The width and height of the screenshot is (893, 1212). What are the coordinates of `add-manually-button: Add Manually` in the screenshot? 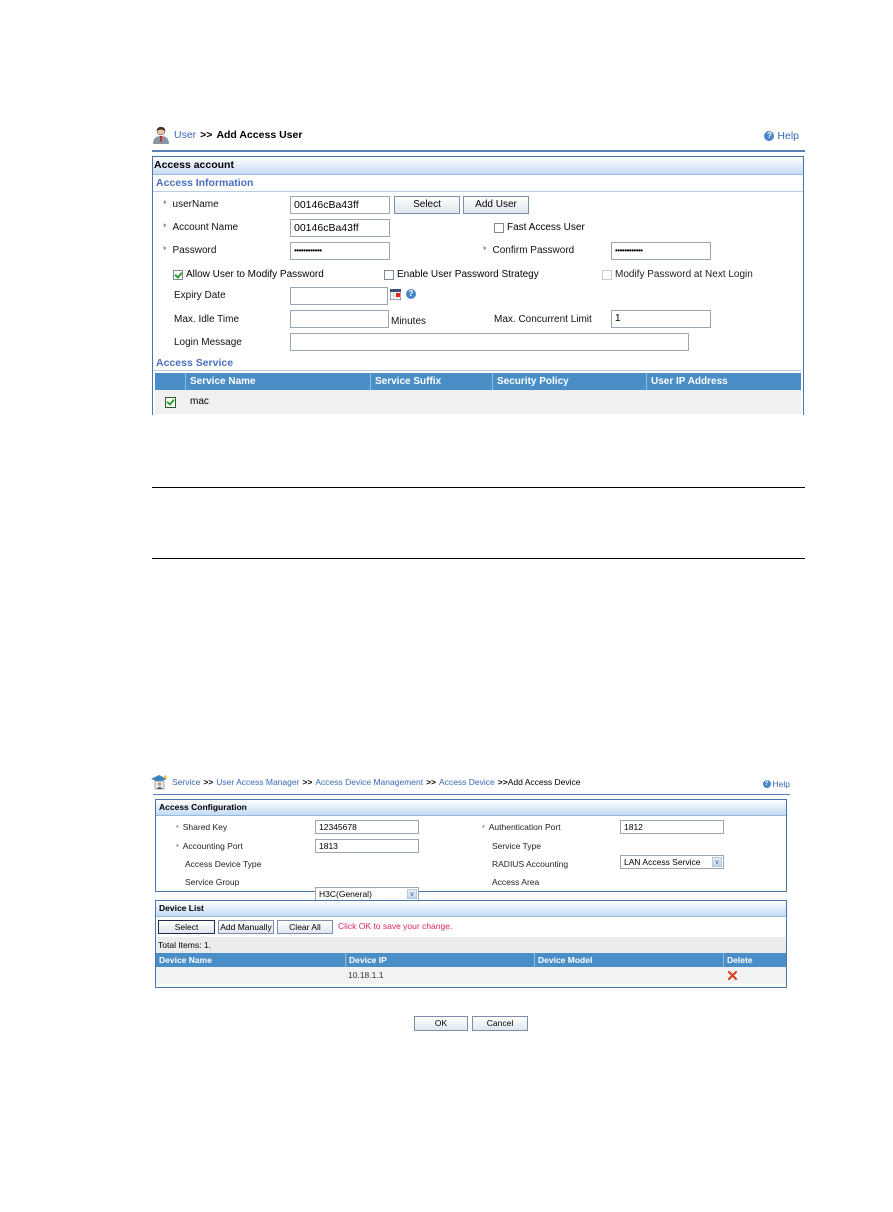 It's located at (246, 927).